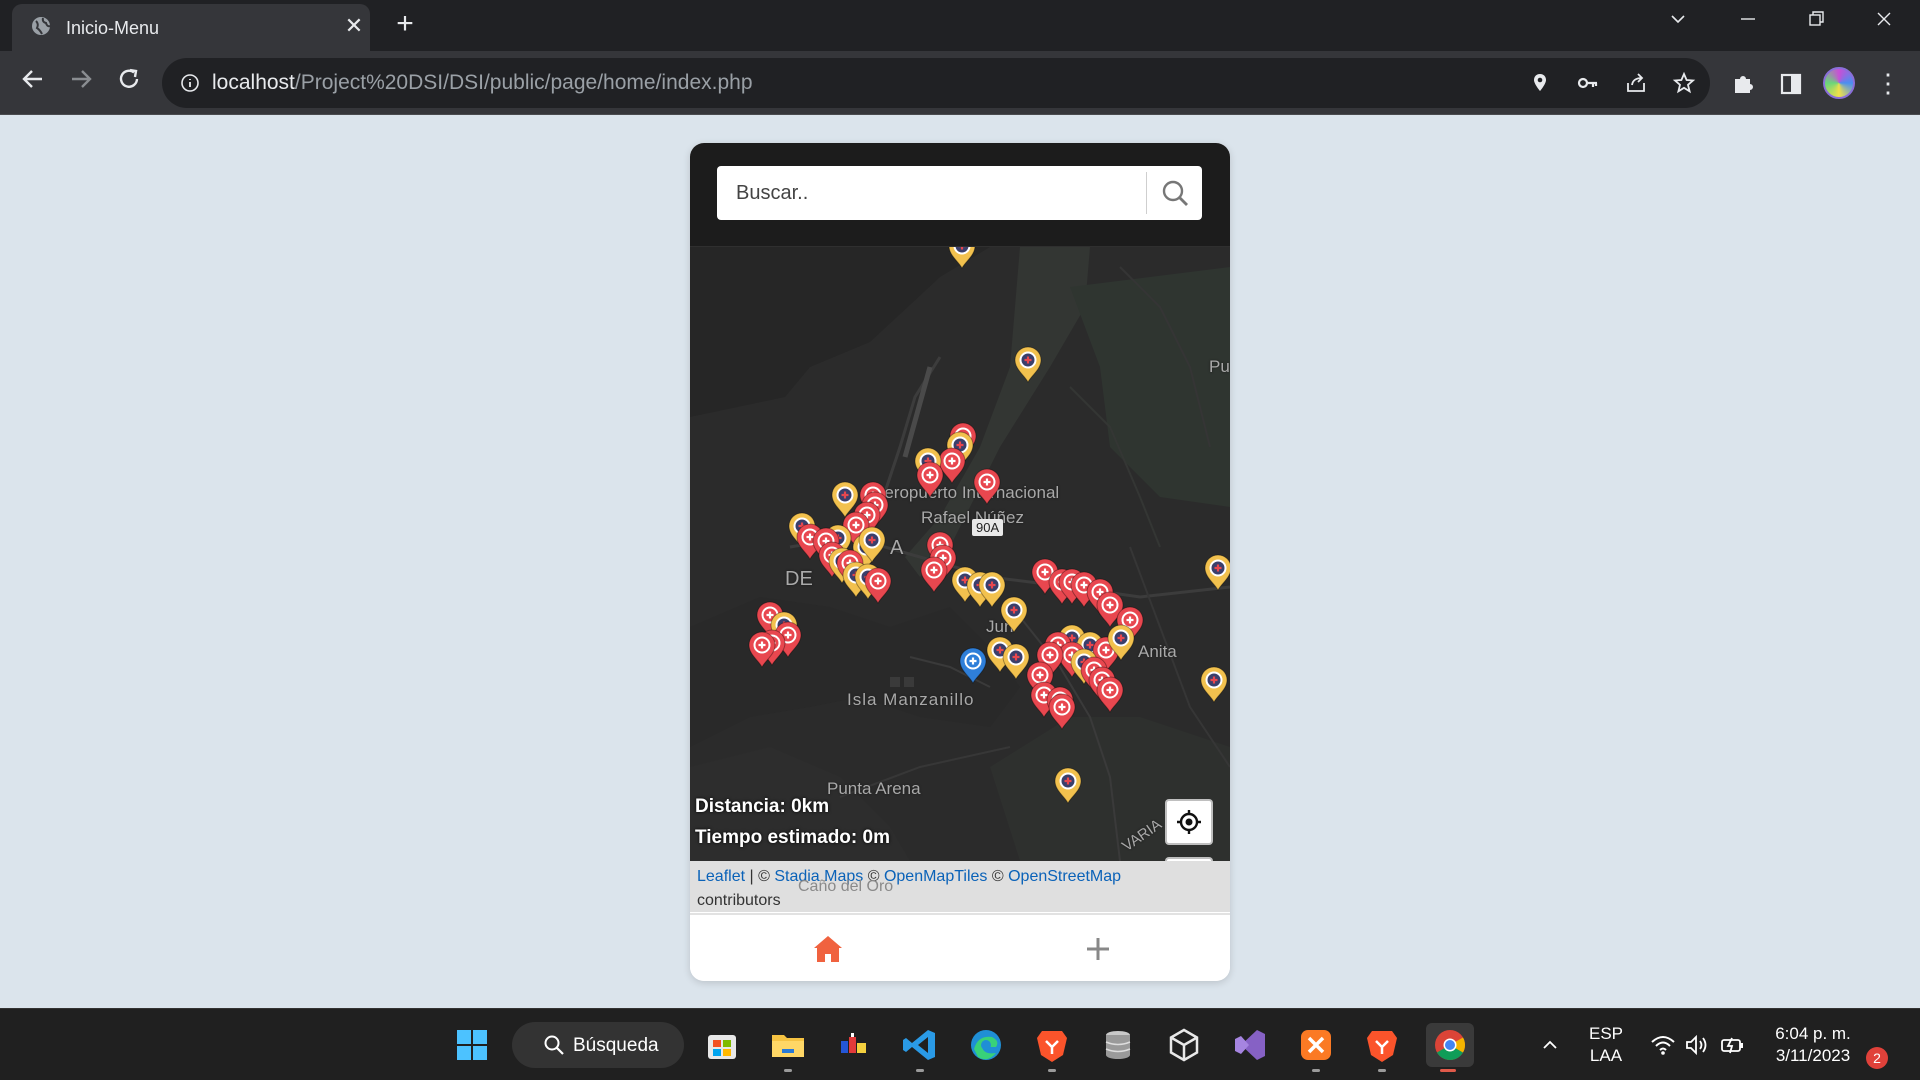  Describe the element at coordinates (1606, 1045) in the screenshot. I see `language-indicator: ESP LAA` at that location.